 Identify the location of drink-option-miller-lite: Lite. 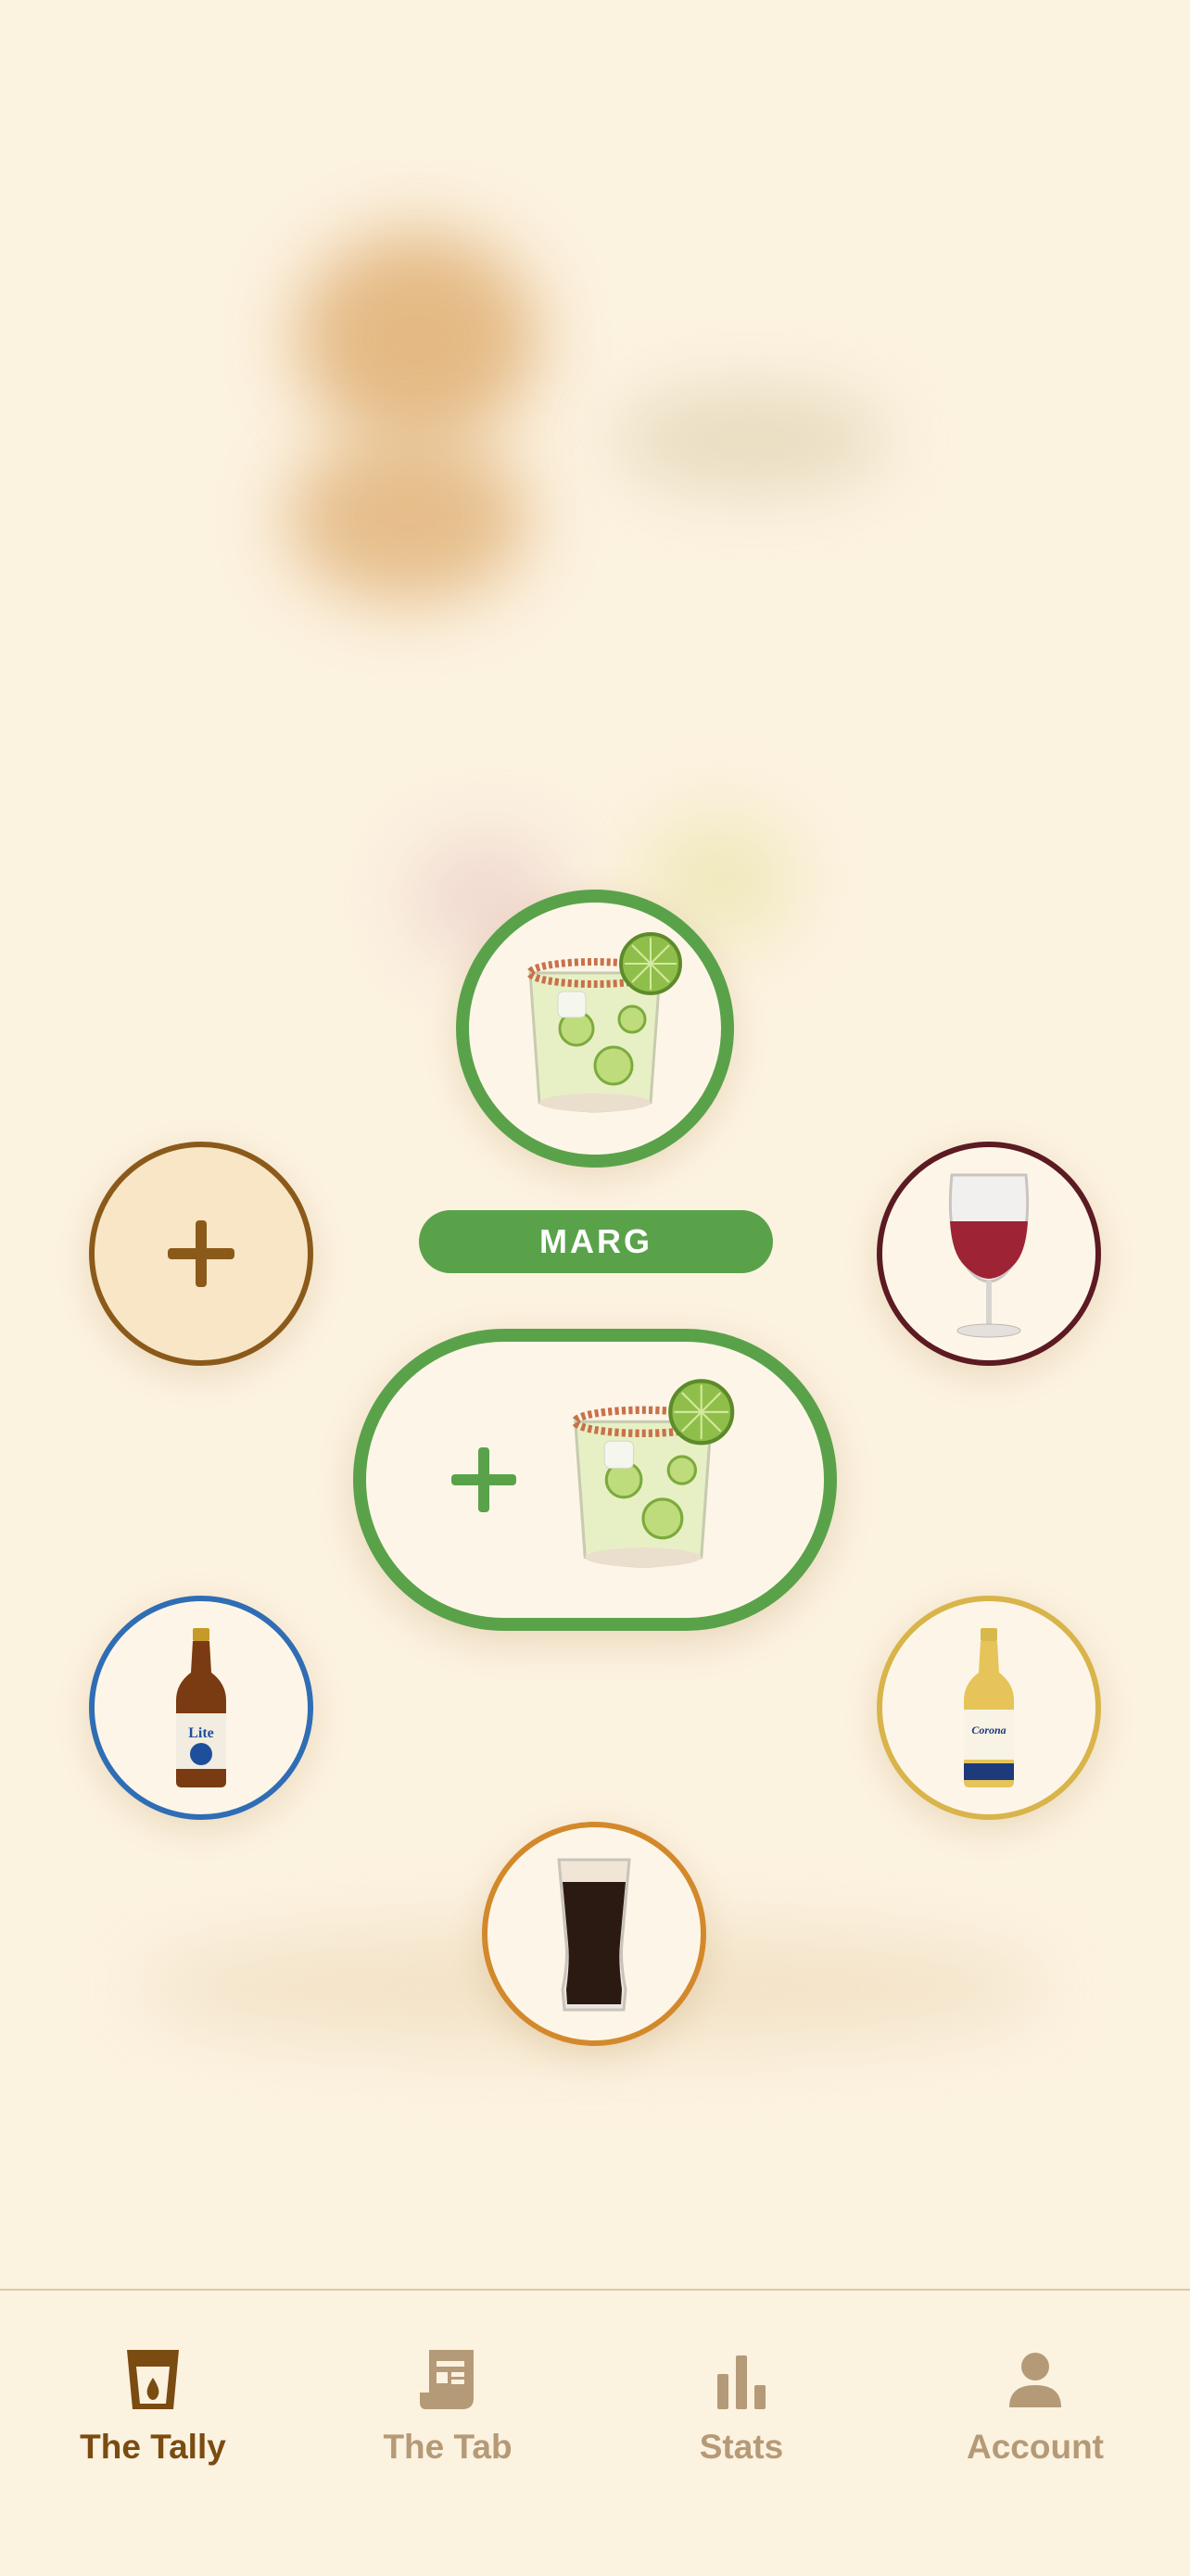
(201, 1708).